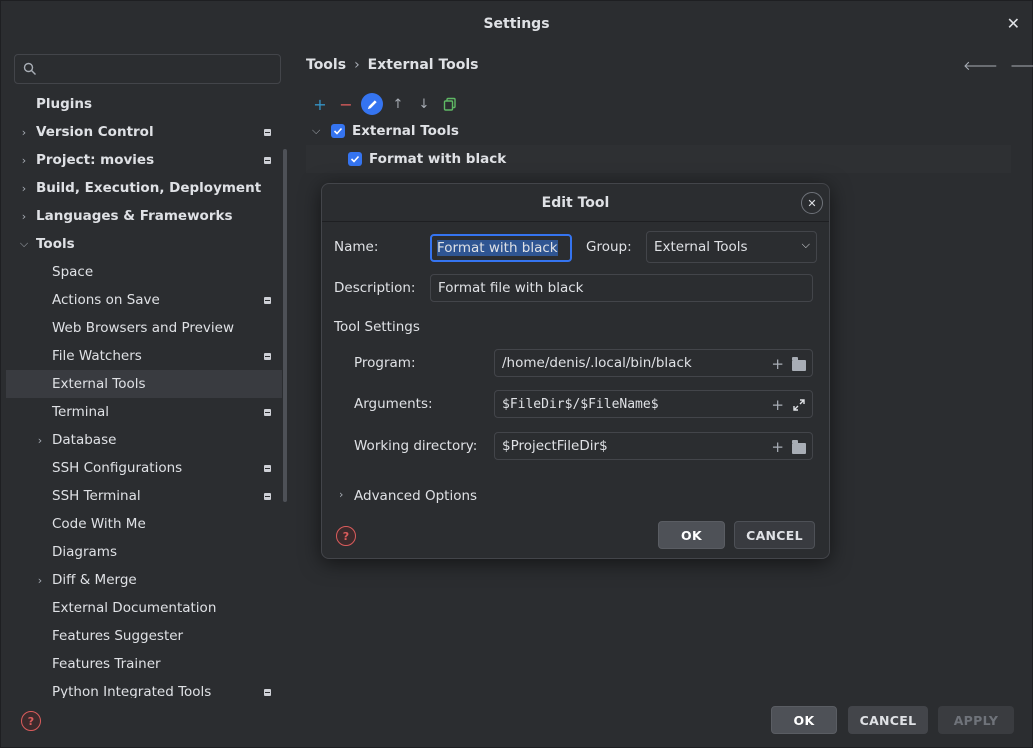  Describe the element at coordinates (320, 104) in the screenshot. I see `add-tool-button: +` at that location.